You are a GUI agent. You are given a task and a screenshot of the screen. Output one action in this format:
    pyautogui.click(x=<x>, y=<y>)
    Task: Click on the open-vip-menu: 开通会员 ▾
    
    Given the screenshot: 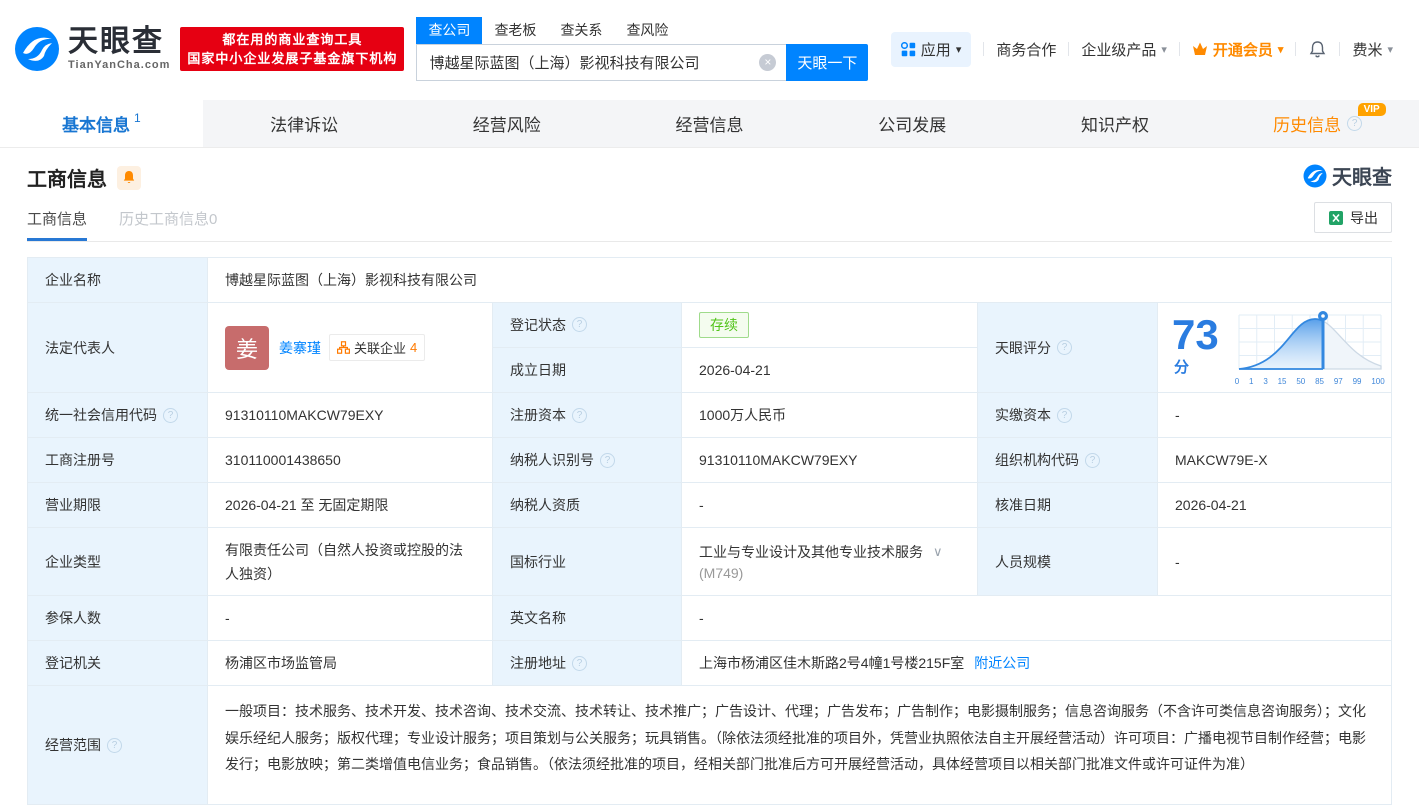 What is the action you would take?
    pyautogui.click(x=1238, y=49)
    